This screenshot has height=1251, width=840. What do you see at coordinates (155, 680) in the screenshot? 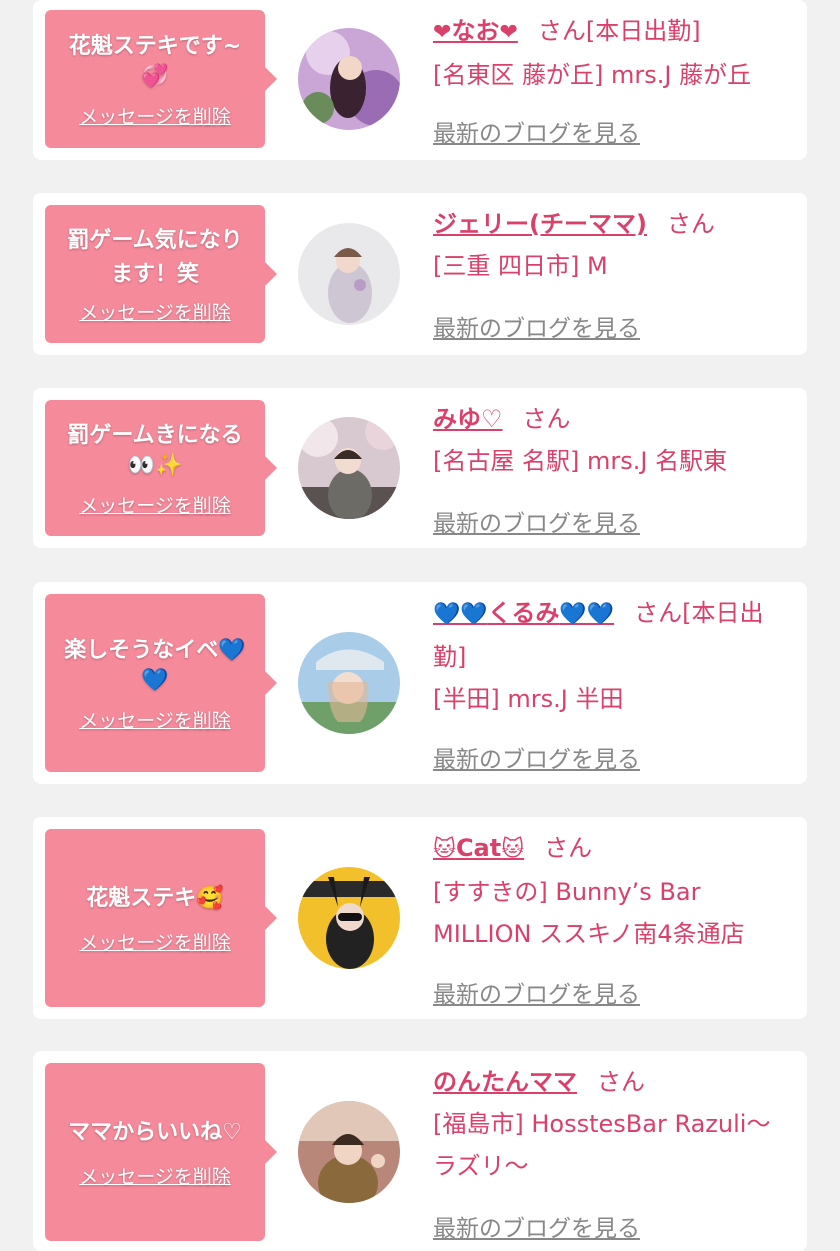
I see `message-line: 💙` at bounding box center [155, 680].